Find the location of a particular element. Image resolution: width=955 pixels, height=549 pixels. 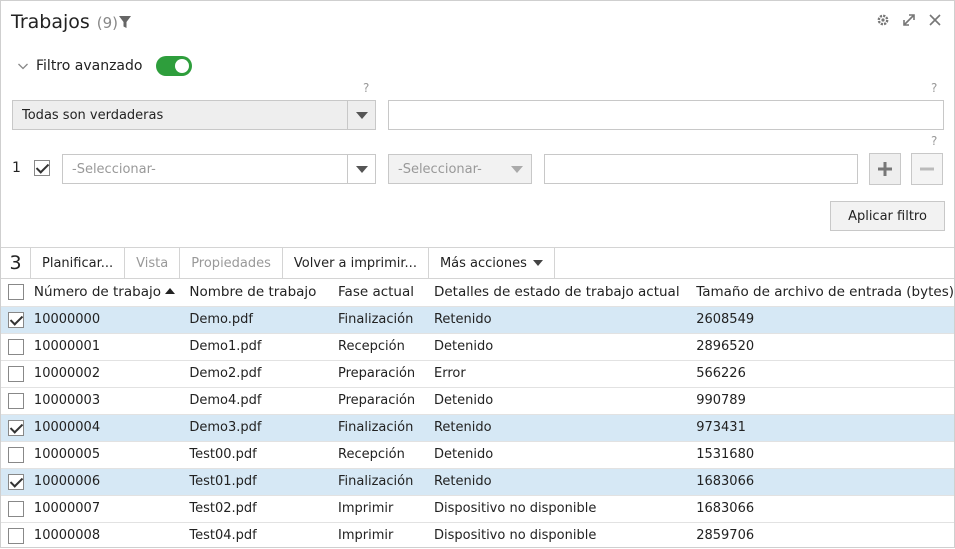

operator-select: -Seleccionar- is located at coordinates (460, 169).